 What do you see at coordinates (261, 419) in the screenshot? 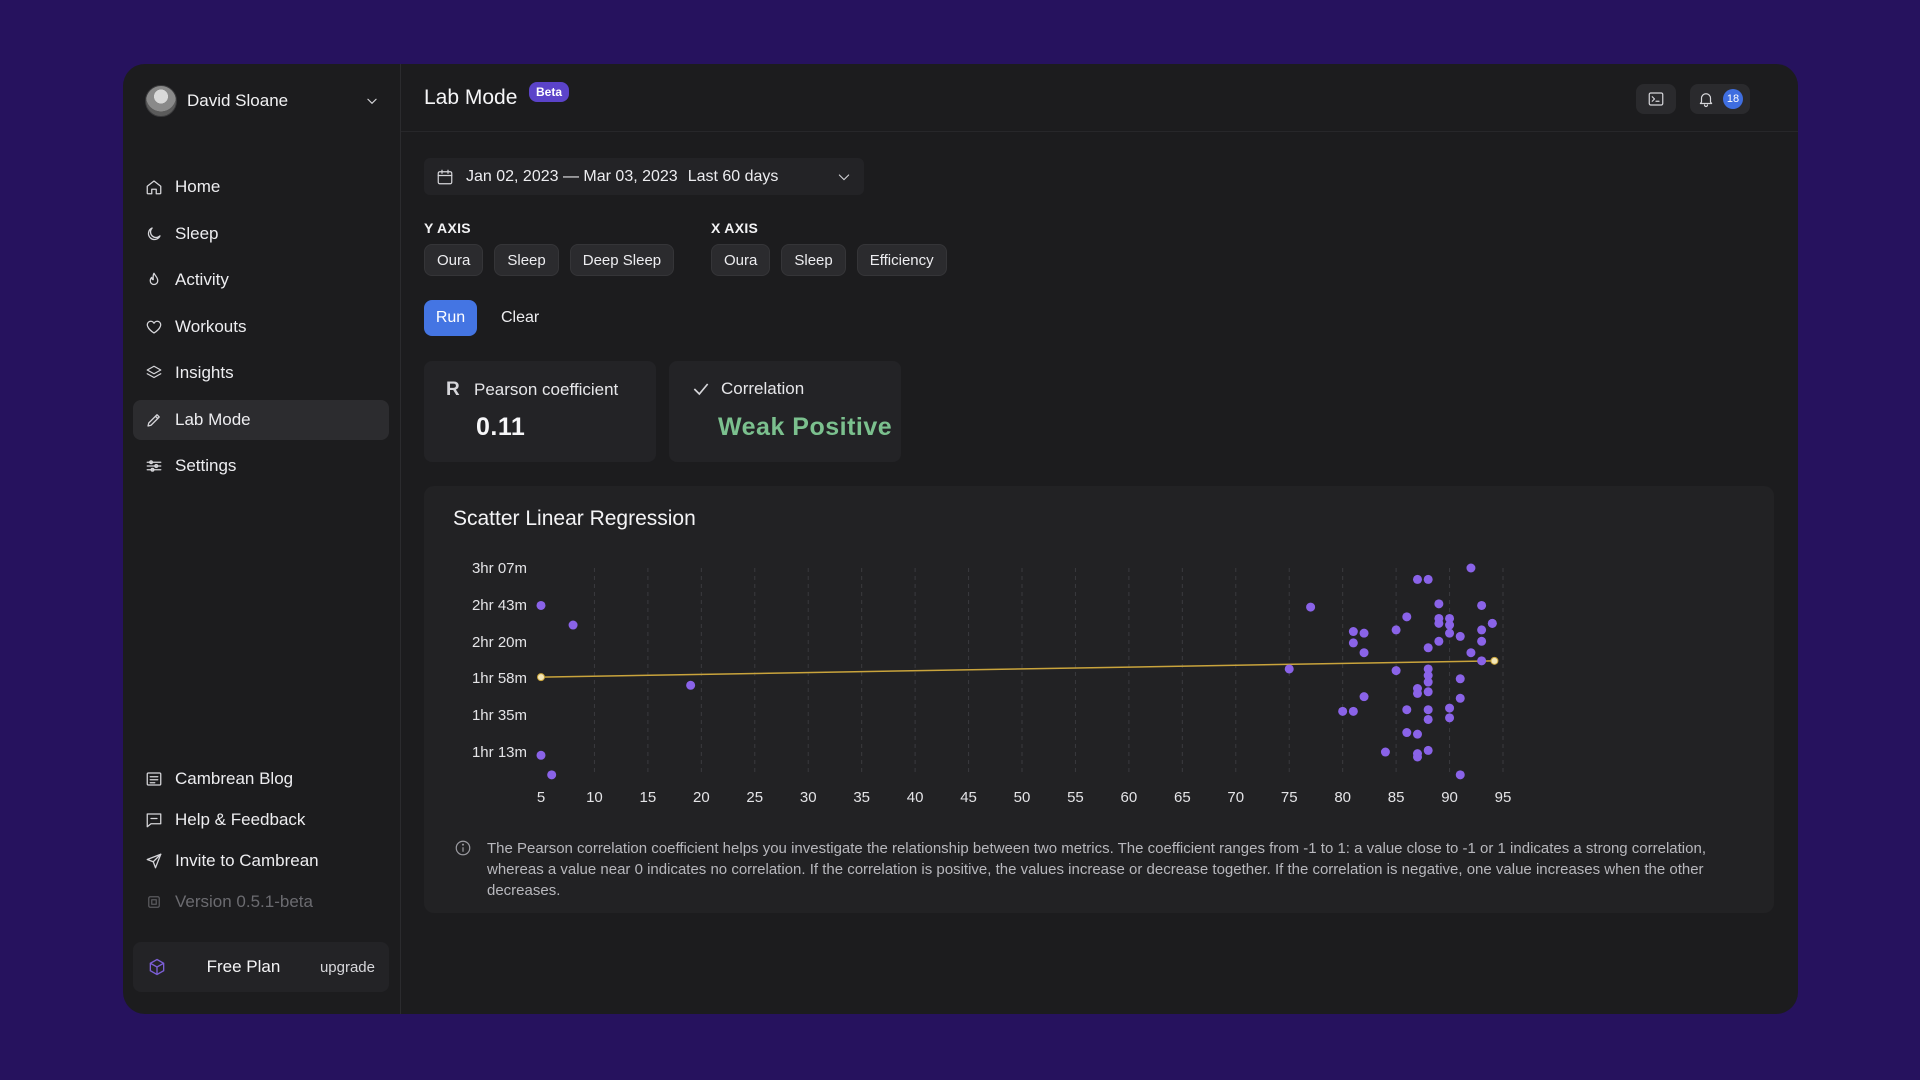
I see `sidebar-item-lab-mode: Lab Mode` at bounding box center [261, 419].